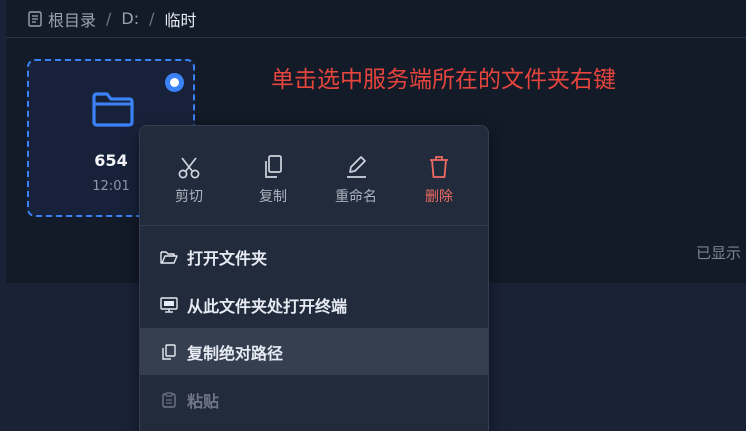  I want to click on copy-label: 复制, so click(273, 197).